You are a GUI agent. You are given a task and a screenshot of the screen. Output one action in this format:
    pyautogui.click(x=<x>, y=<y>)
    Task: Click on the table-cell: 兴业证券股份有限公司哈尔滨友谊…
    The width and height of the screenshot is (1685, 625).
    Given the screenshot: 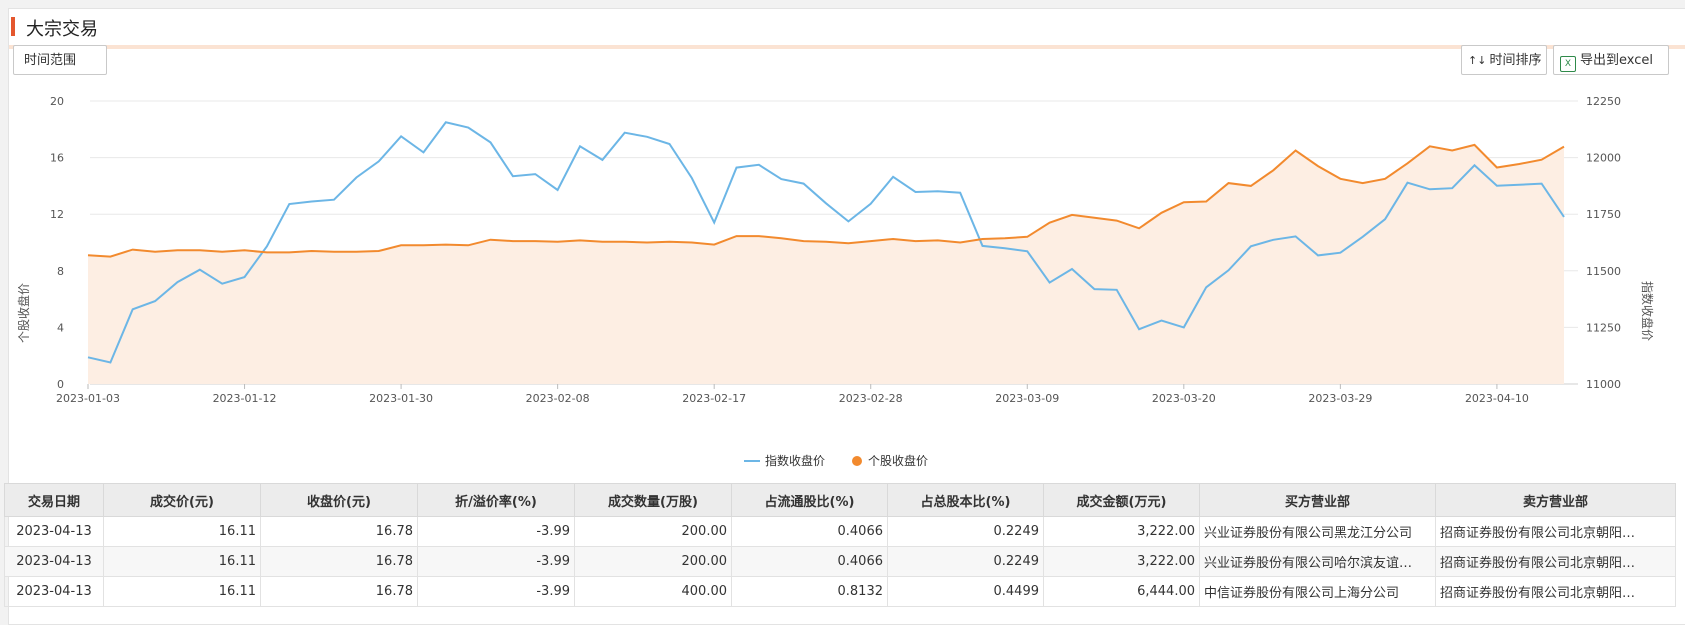 What is the action you would take?
    pyautogui.click(x=1317, y=561)
    